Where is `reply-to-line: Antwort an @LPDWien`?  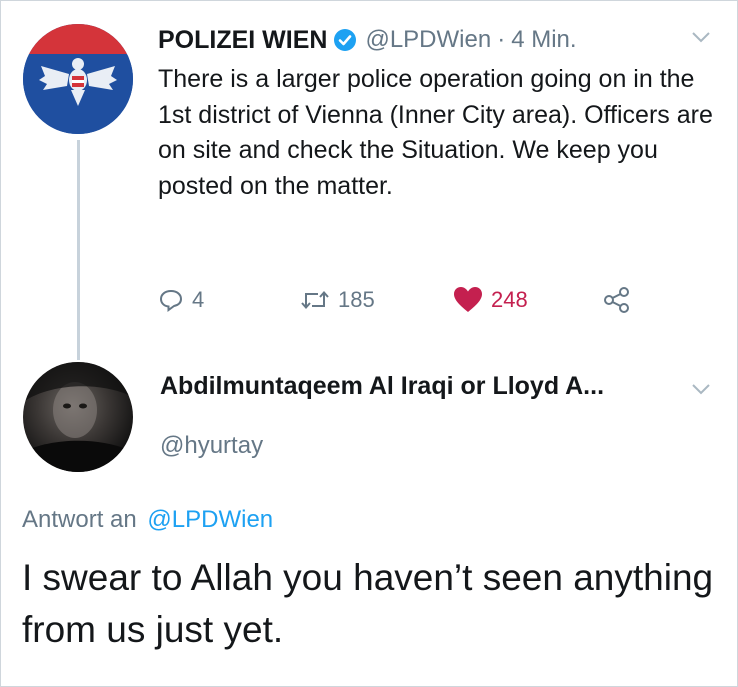
reply-to-line: Antwort an @LPDWien is located at coordinates (147, 520).